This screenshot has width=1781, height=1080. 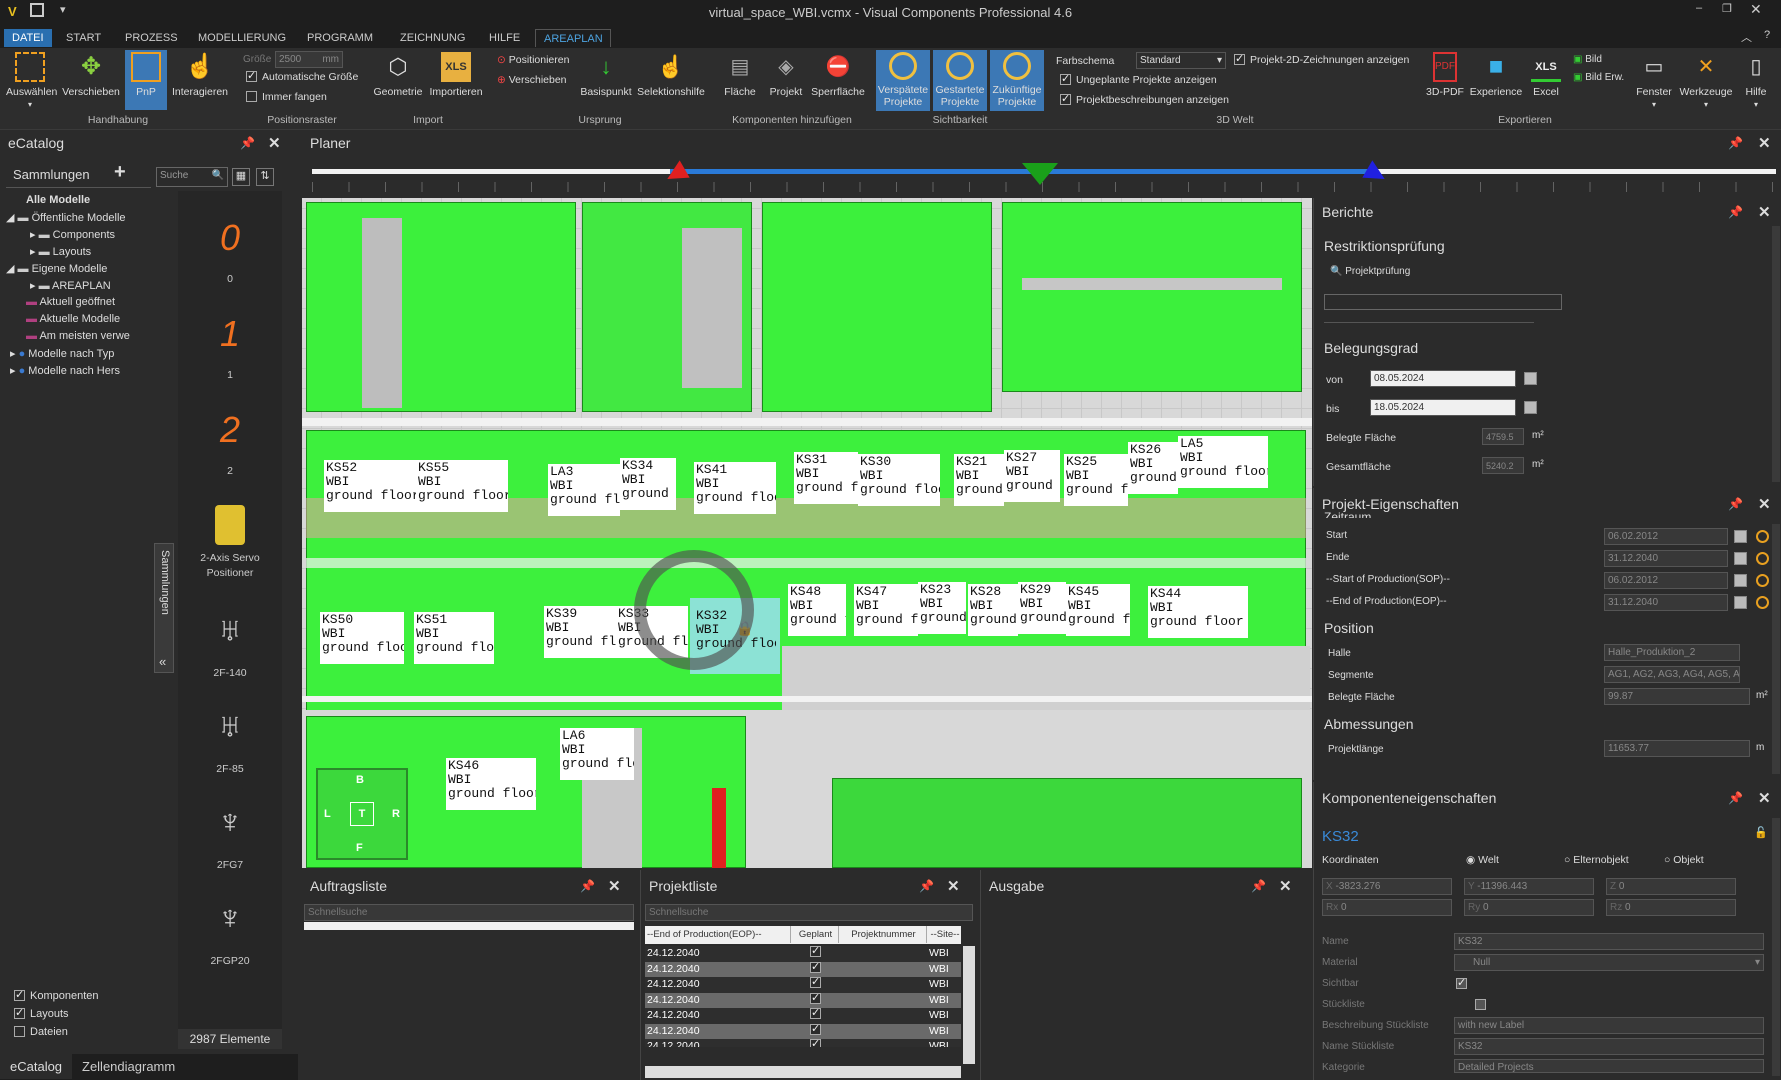 What do you see at coordinates (81, 236) in the screenshot?
I see `tree-components: ▸ ▬ Components` at bounding box center [81, 236].